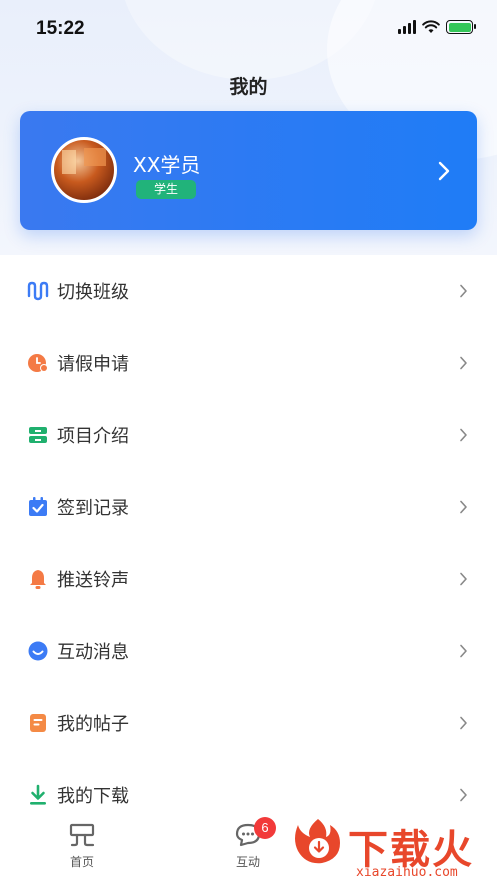  I want to click on document-icon, so click(38, 723).